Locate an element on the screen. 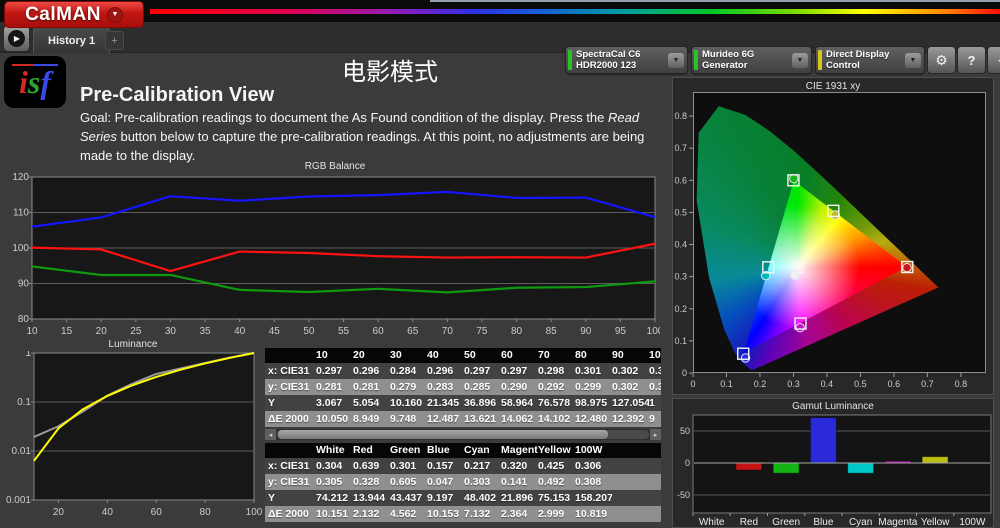 The height and width of the screenshot is (528, 1000). gamut-luminance-title: Gamut Luminance is located at coordinates (833, 406).